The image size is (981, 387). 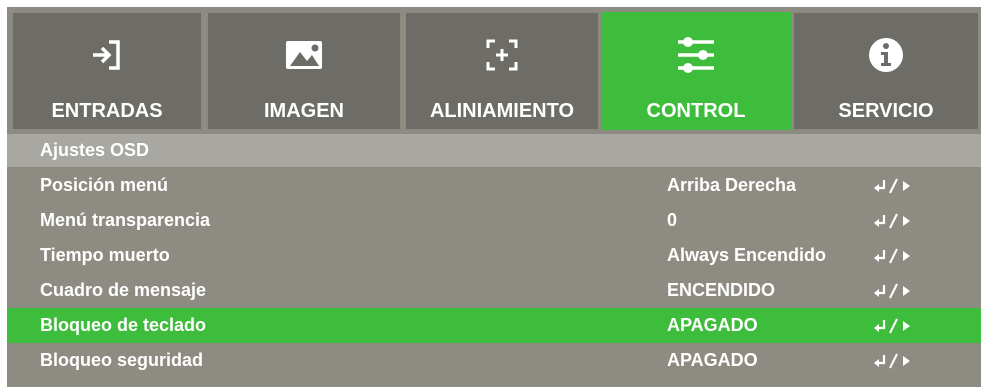 What do you see at coordinates (123, 325) in the screenshot?
I see `row-label: Bloqueo de teclado` at bounding box center [123, 325].